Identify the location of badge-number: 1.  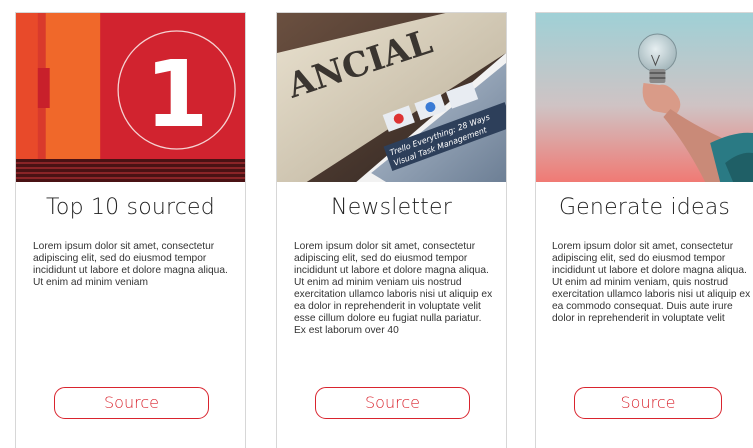
(176, 94).